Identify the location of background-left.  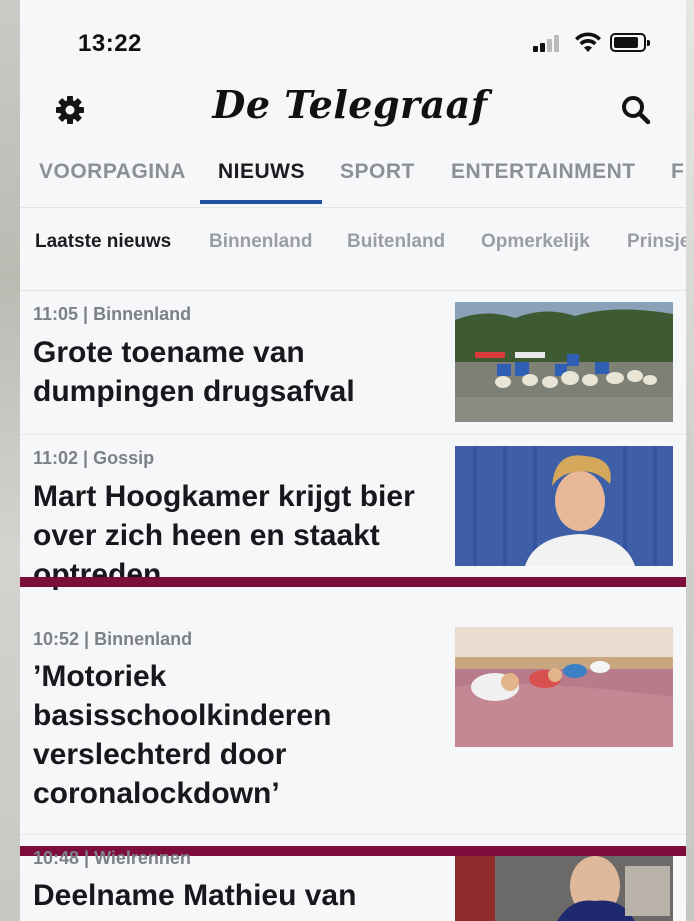
(11, 460).